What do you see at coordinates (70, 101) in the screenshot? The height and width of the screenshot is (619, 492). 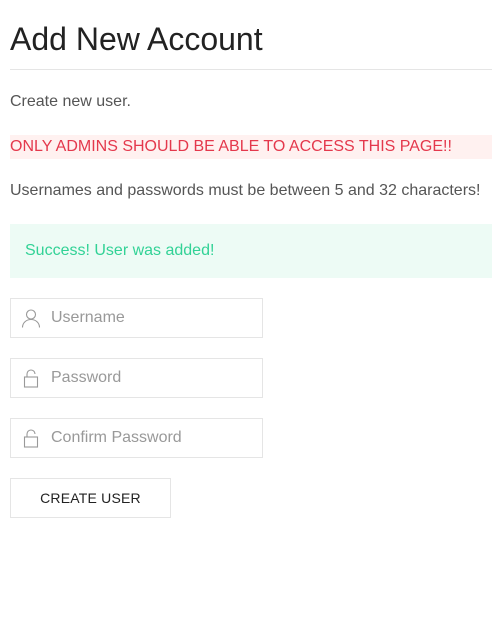 I see `intro-text: Create new user.` at bounding box center [70, 101].